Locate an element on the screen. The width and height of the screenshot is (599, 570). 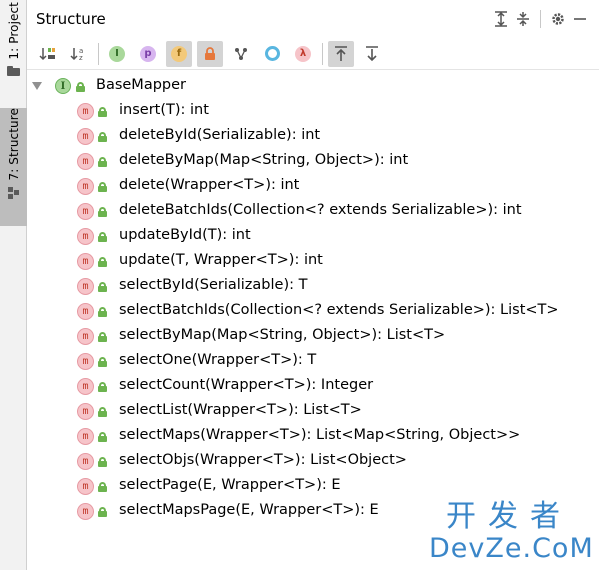
sort-alphabetically-icon: az is located at coordinates (79, 54).